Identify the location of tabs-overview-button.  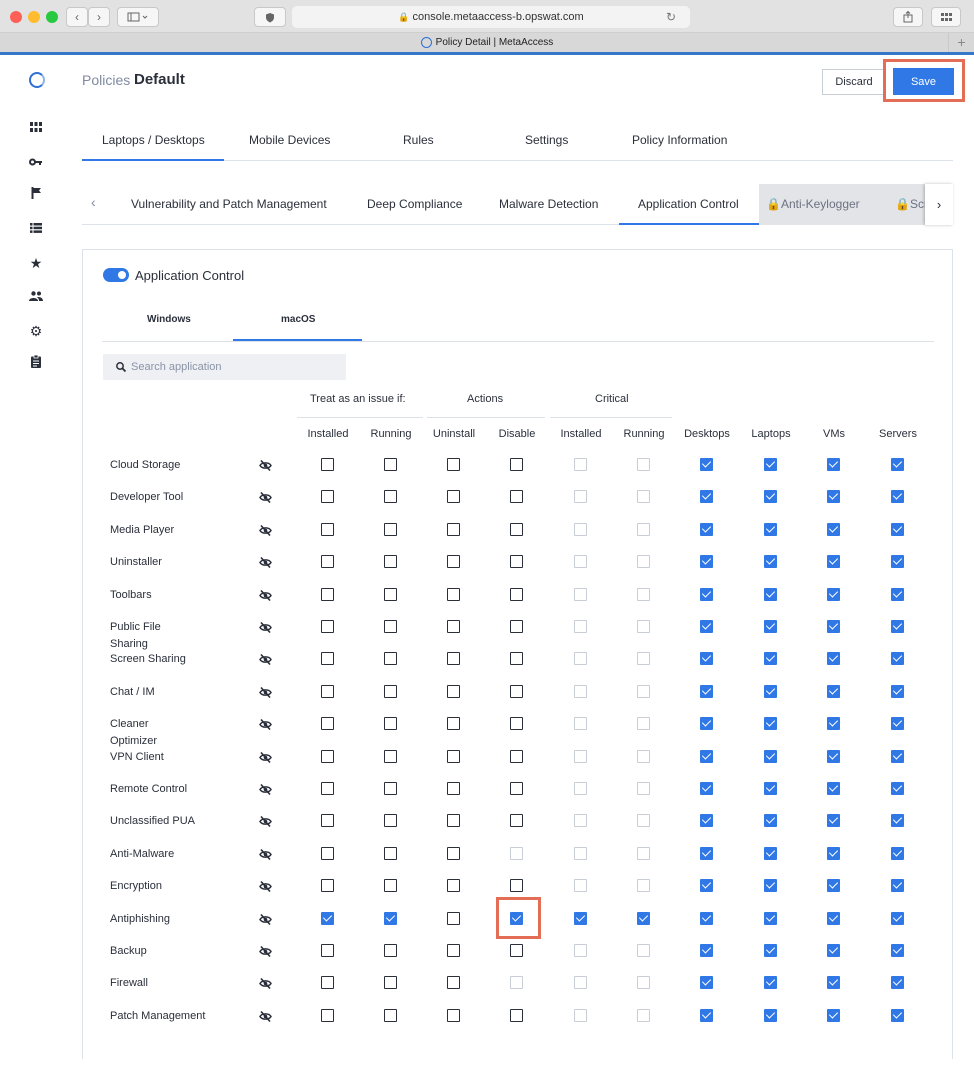
(946, 17).